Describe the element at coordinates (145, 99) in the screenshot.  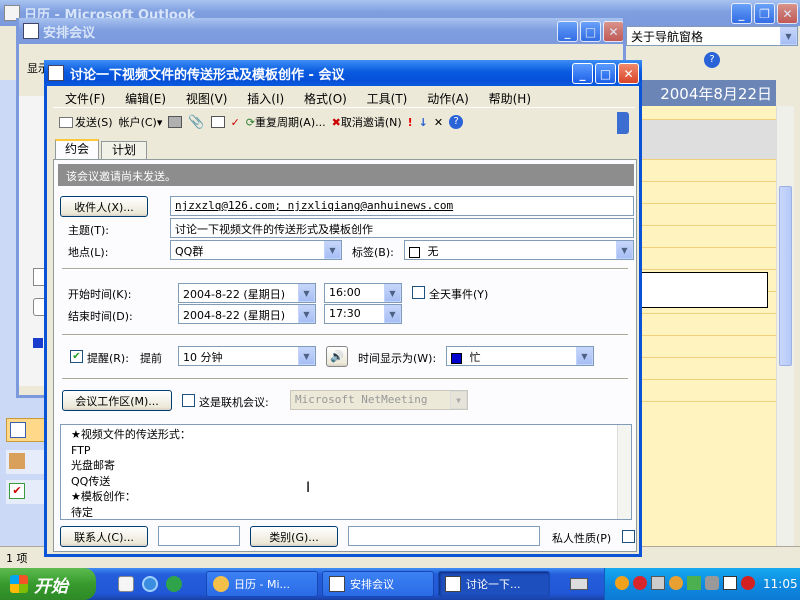
I see `menu-edit: 编辑(E)` at that location.